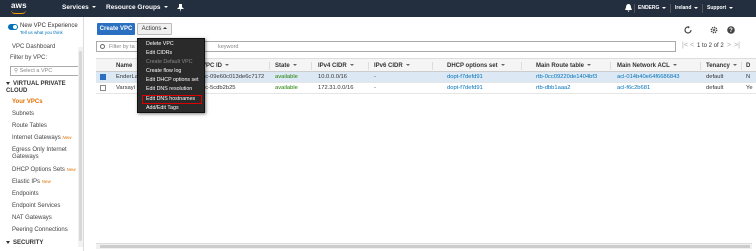 This screenshot has height=251, width=756. What do you see at coordinates (162, 108) in the screenshot?
I see `menu-item-add-edit-tags: Add/Edit Tags` at bounding box center [162, 108].